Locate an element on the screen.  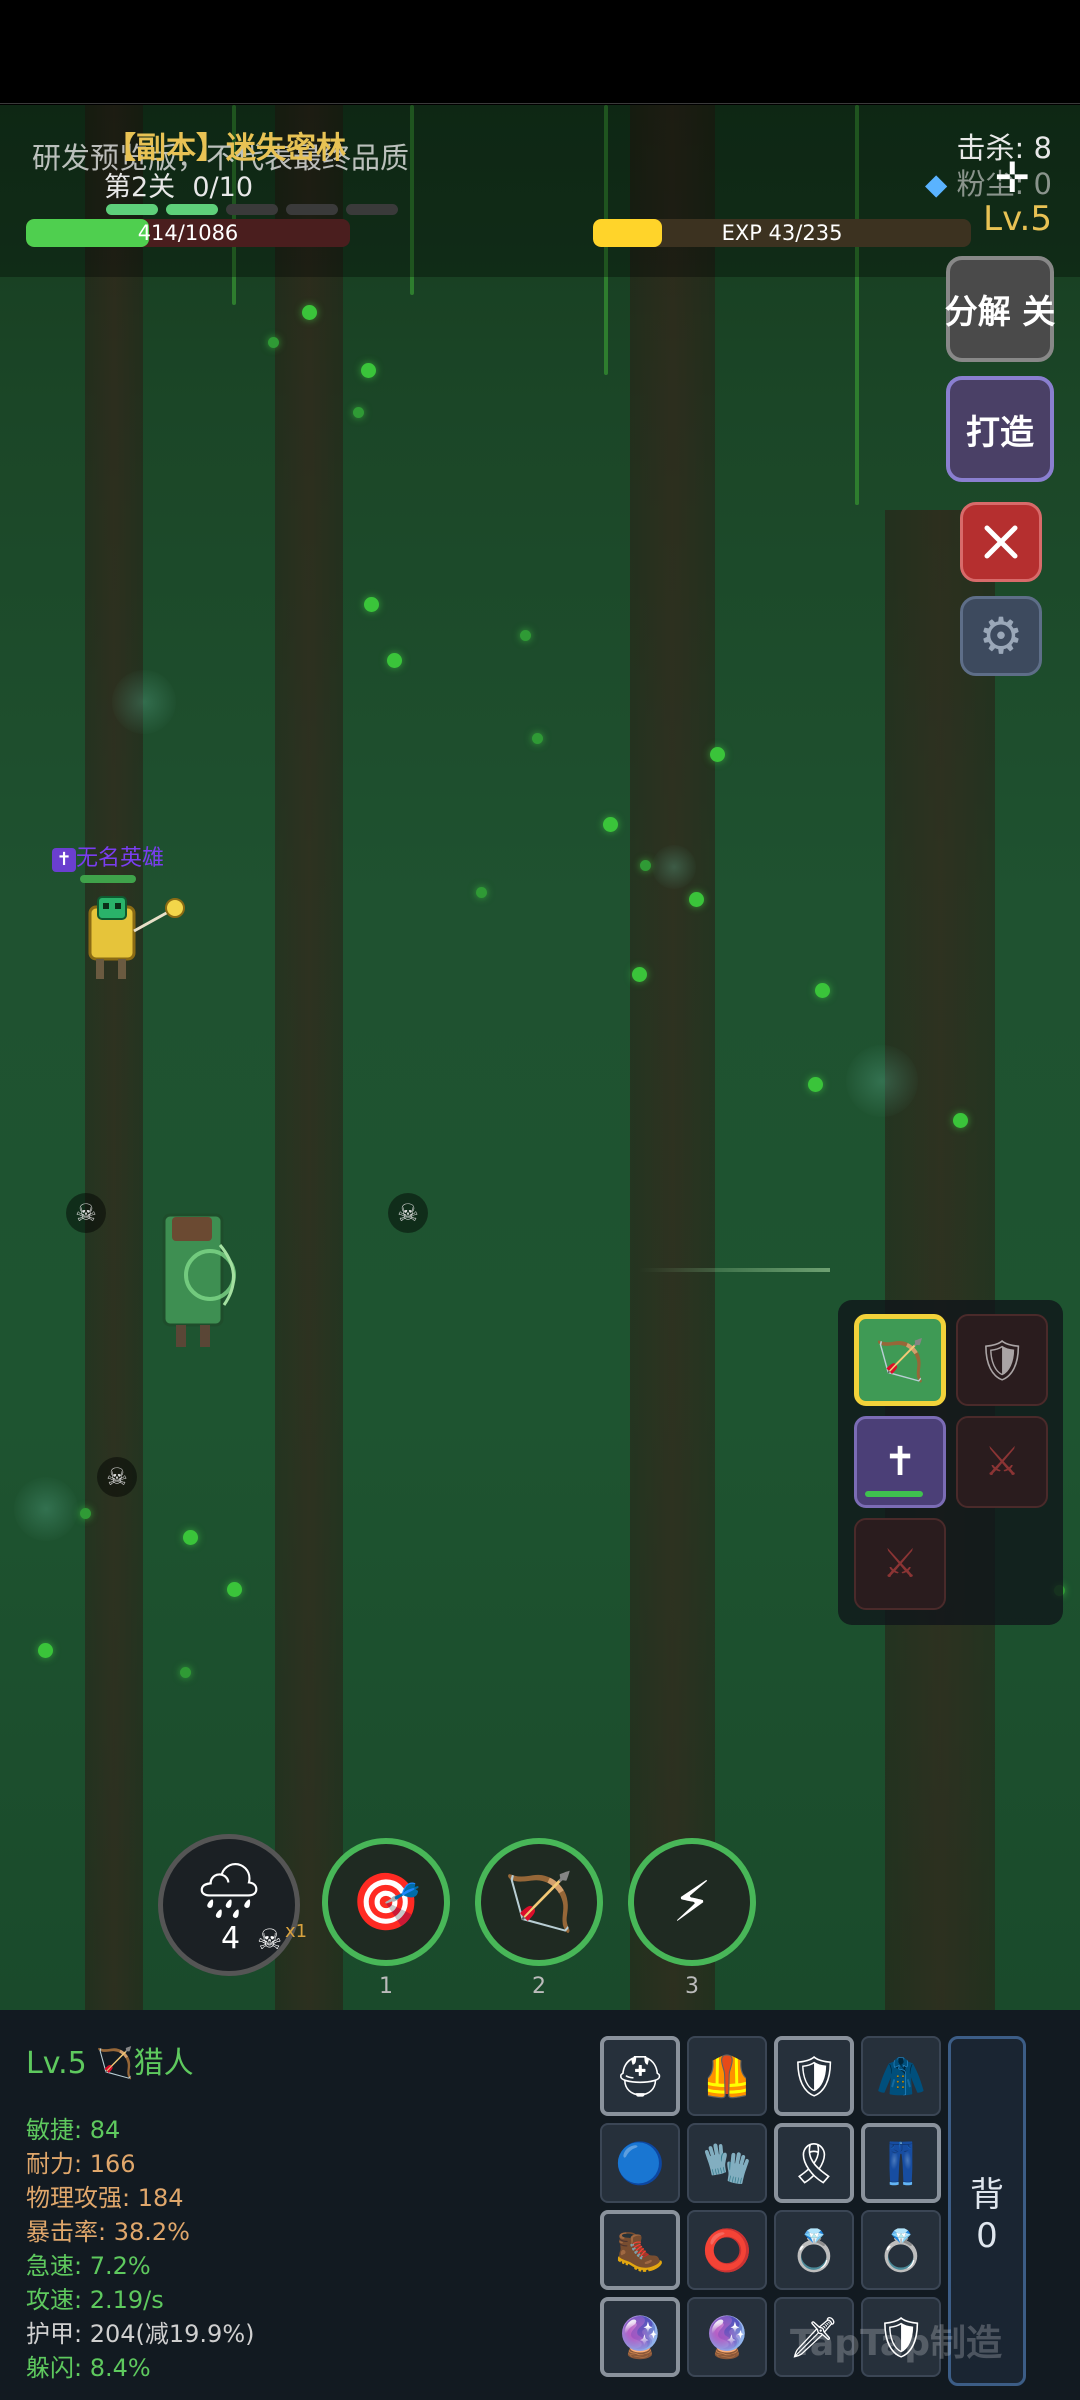
stage-label: 第2关 0/10 is located at coordinates (178, 187).